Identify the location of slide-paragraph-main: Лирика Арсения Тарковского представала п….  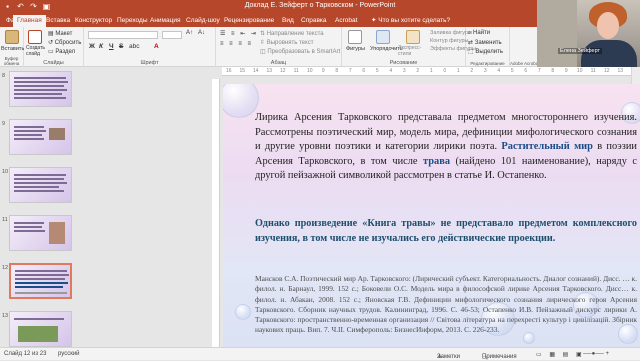
(446, 147).